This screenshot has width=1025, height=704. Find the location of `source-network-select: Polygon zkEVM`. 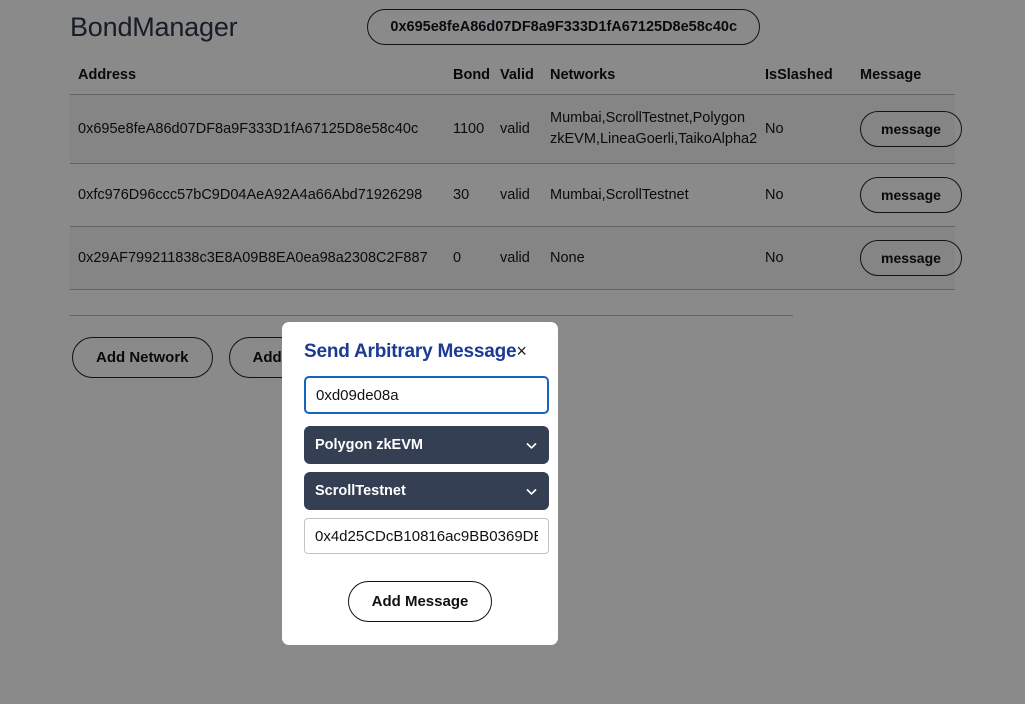

source-network-select: Polygon zkEVM is located at coordinates (426, 445).